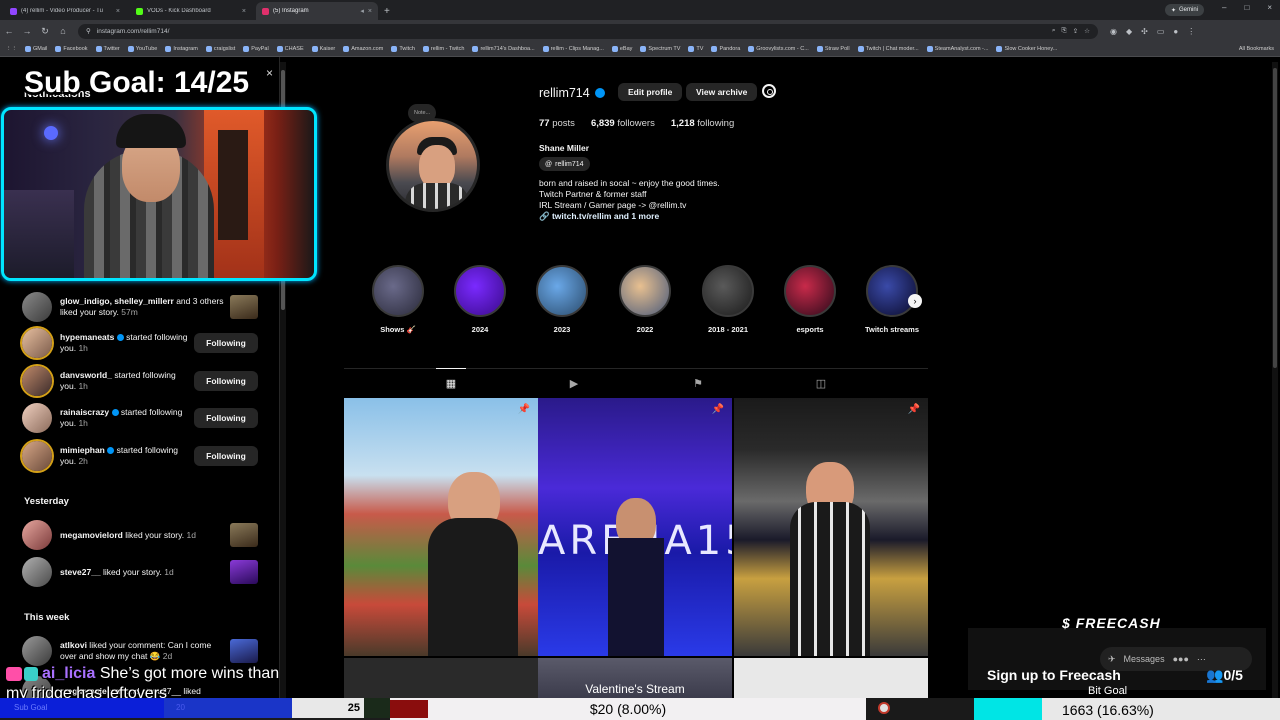 This screenshot has height=720, width=1280. Describe the element at coordinates (1275, 218) in the screenshot. I see `scrollbar-thumb` at that location.